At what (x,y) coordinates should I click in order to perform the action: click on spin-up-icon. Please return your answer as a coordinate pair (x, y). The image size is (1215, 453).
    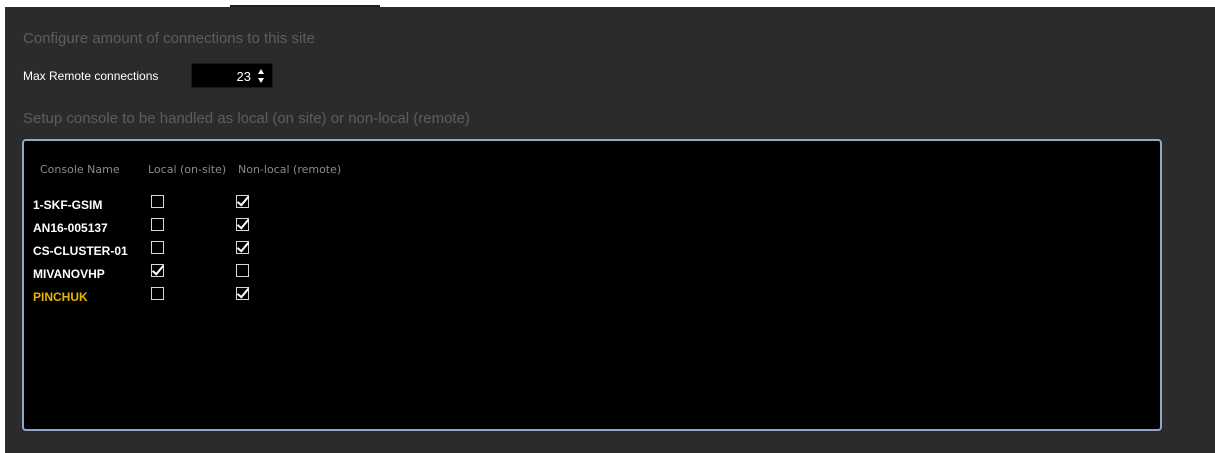
    Looking at the image, I should click on (261, 71).